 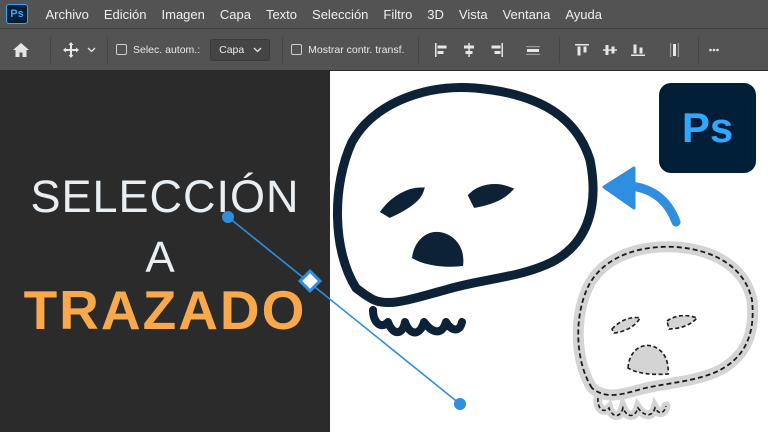 I want to click on headline-line-2: A, so click(x=160, y=257).